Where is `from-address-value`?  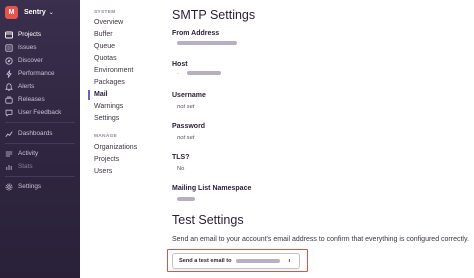 from-address-value is located at coordinates (207, 44).